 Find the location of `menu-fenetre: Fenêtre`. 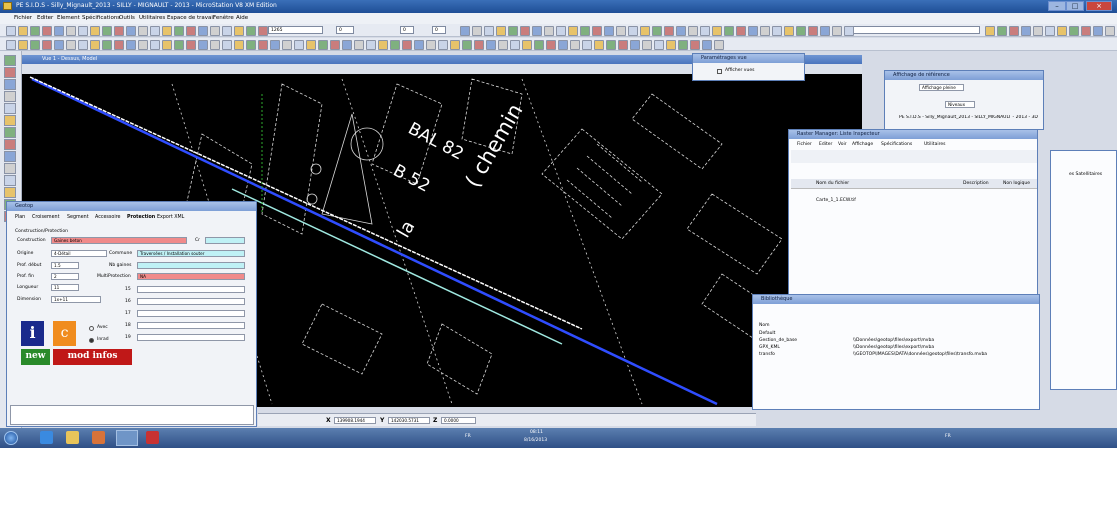

menu-fenetre: Fenêtre is located at coordinates (223, 18).